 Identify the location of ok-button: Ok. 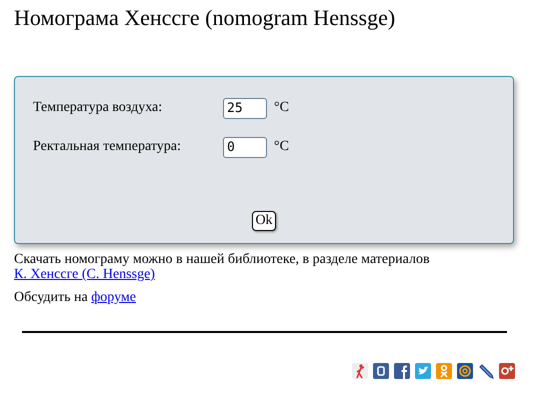
(264, 221).